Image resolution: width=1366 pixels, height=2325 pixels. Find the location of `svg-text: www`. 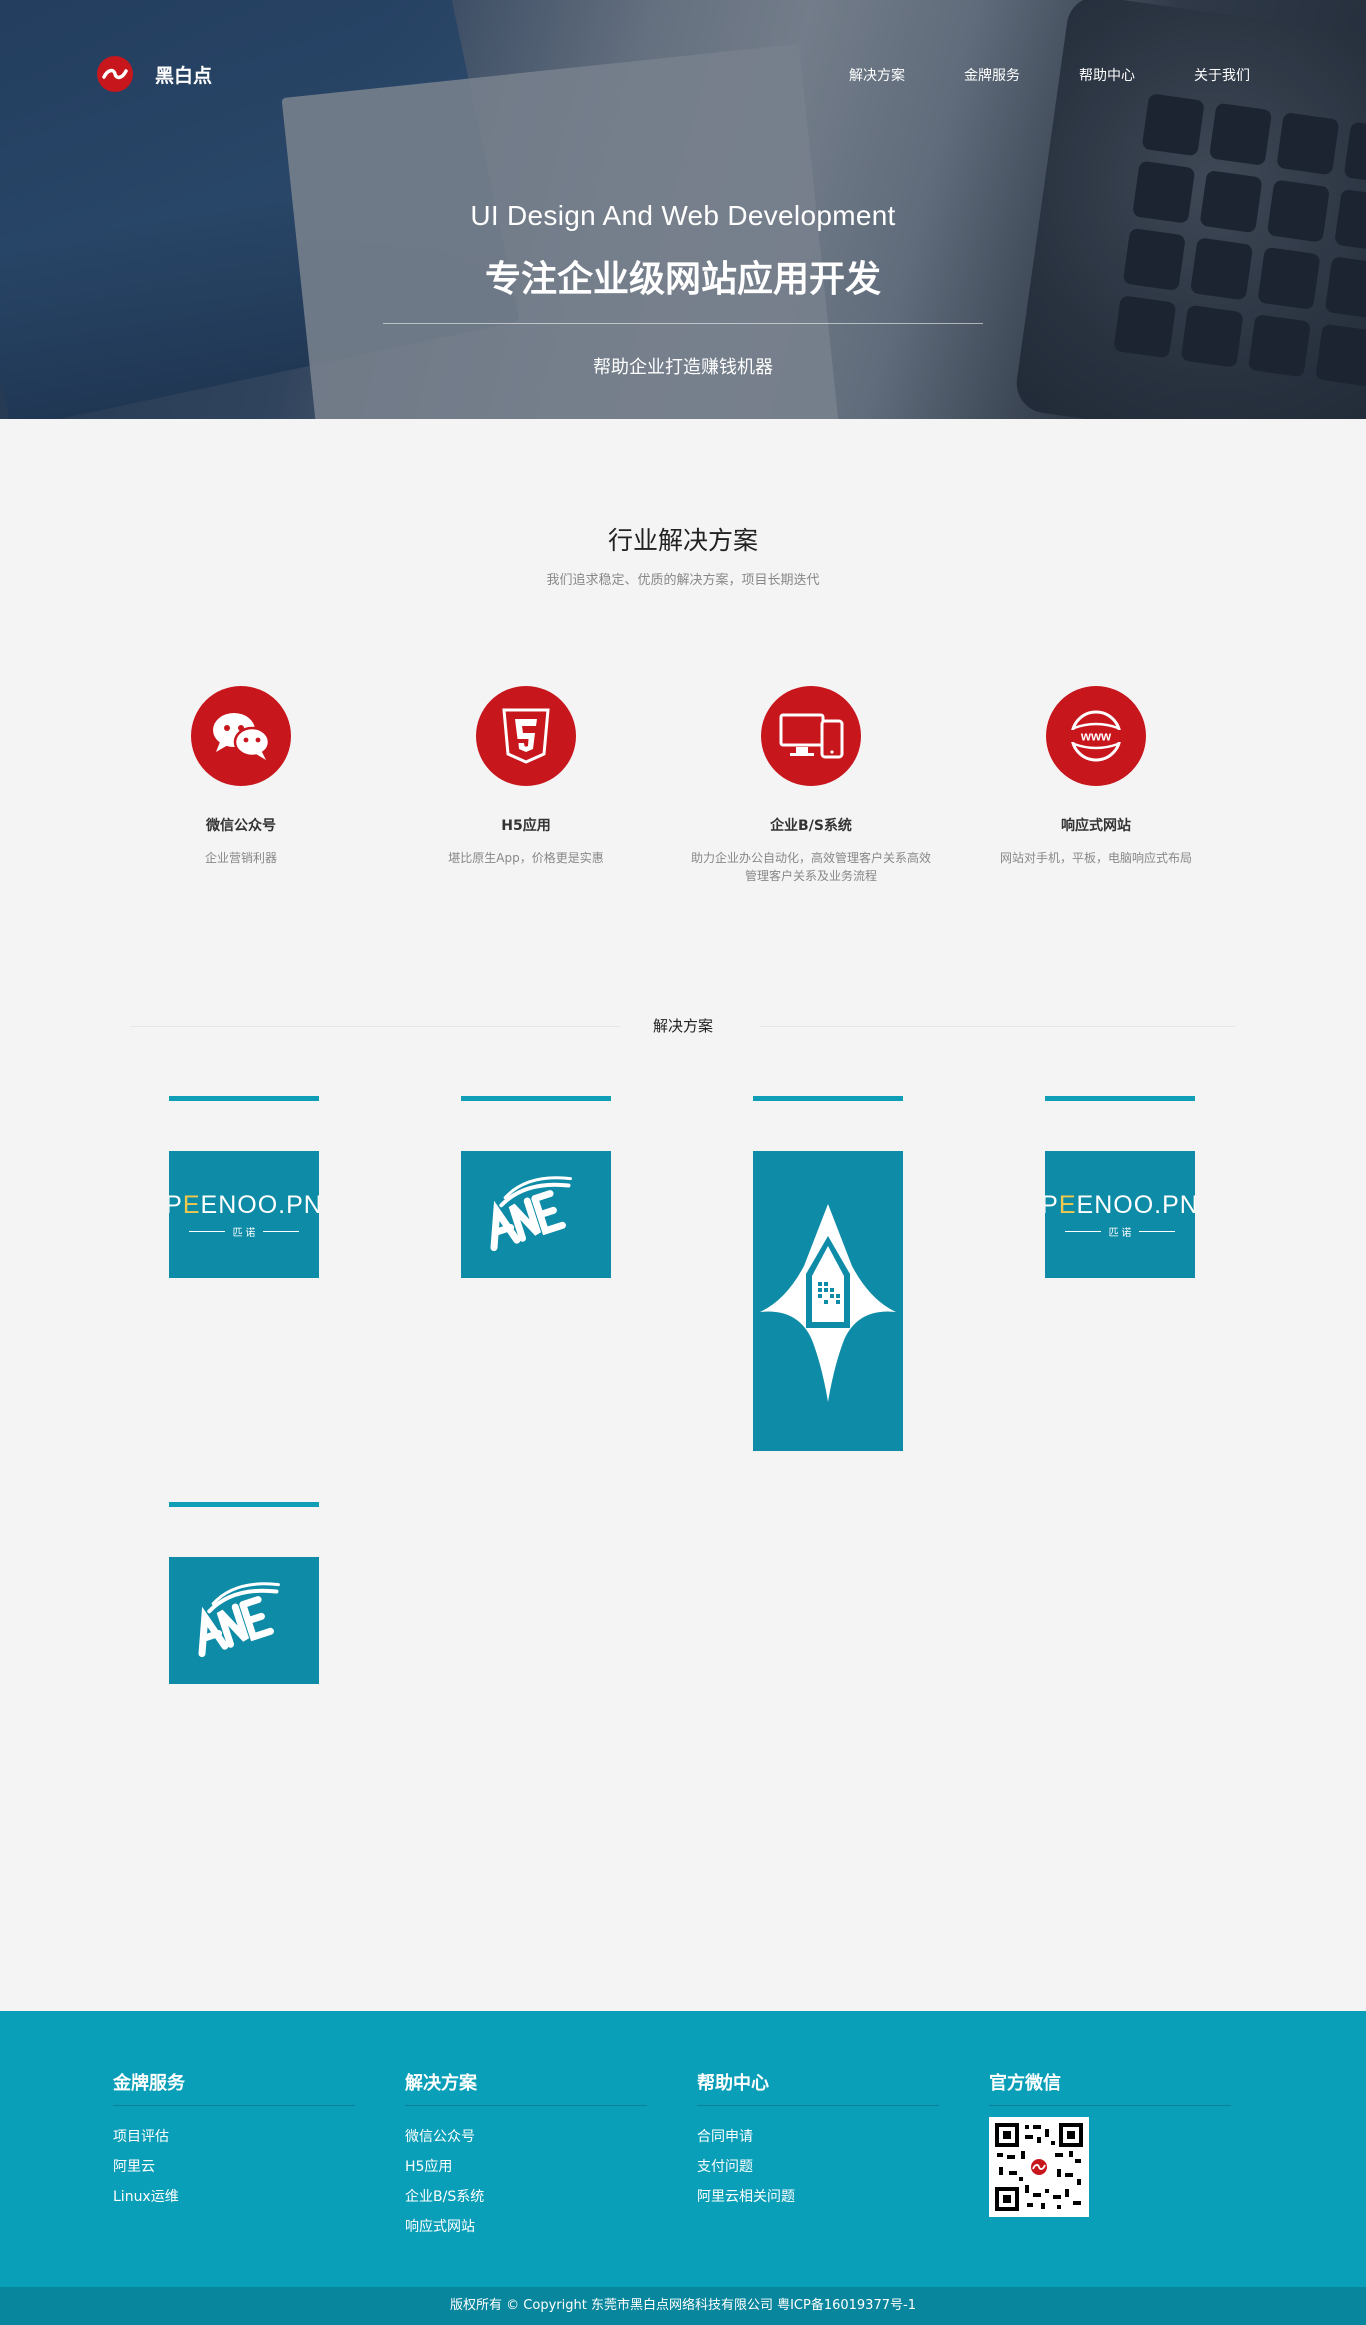

svg-text: www is located at coordinates (1096, 736).